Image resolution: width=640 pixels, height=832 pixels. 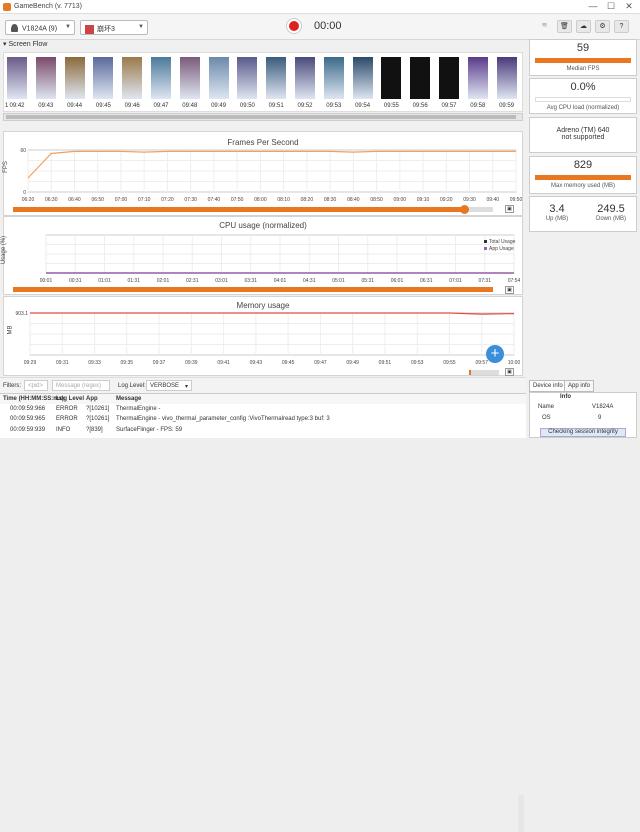 I want to click on cloud-upload-icon: ☁, so click(x=583, y=26).